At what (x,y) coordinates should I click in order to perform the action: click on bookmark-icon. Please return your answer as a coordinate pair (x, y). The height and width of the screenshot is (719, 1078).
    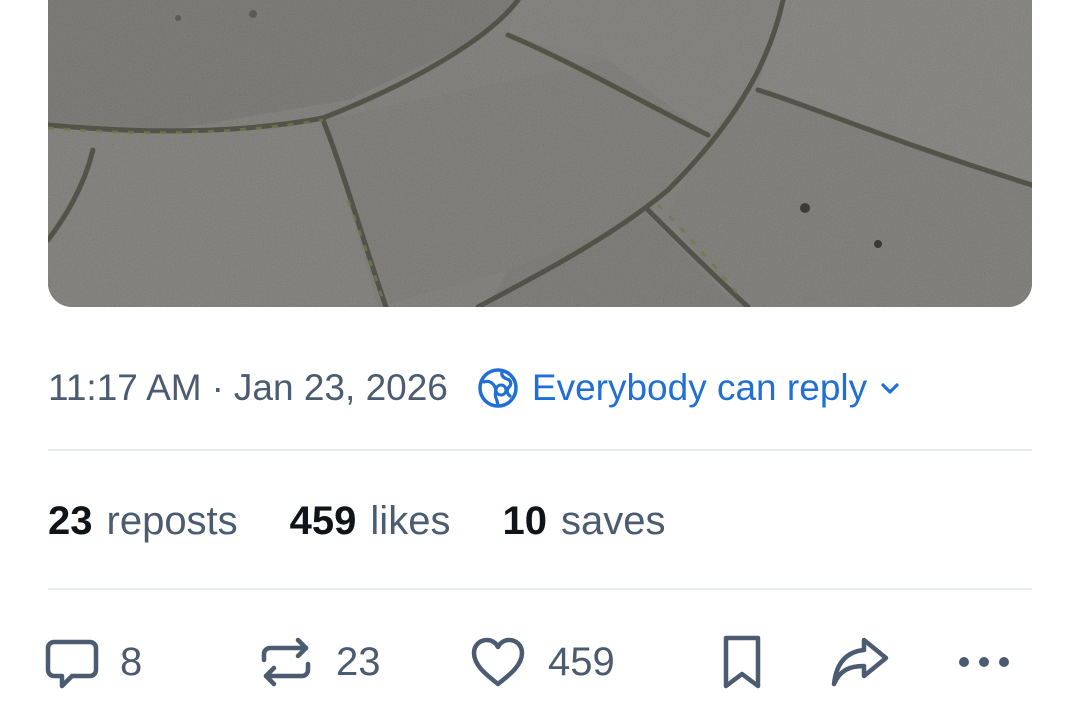
    Looking at the image, I should click on (742, 662).